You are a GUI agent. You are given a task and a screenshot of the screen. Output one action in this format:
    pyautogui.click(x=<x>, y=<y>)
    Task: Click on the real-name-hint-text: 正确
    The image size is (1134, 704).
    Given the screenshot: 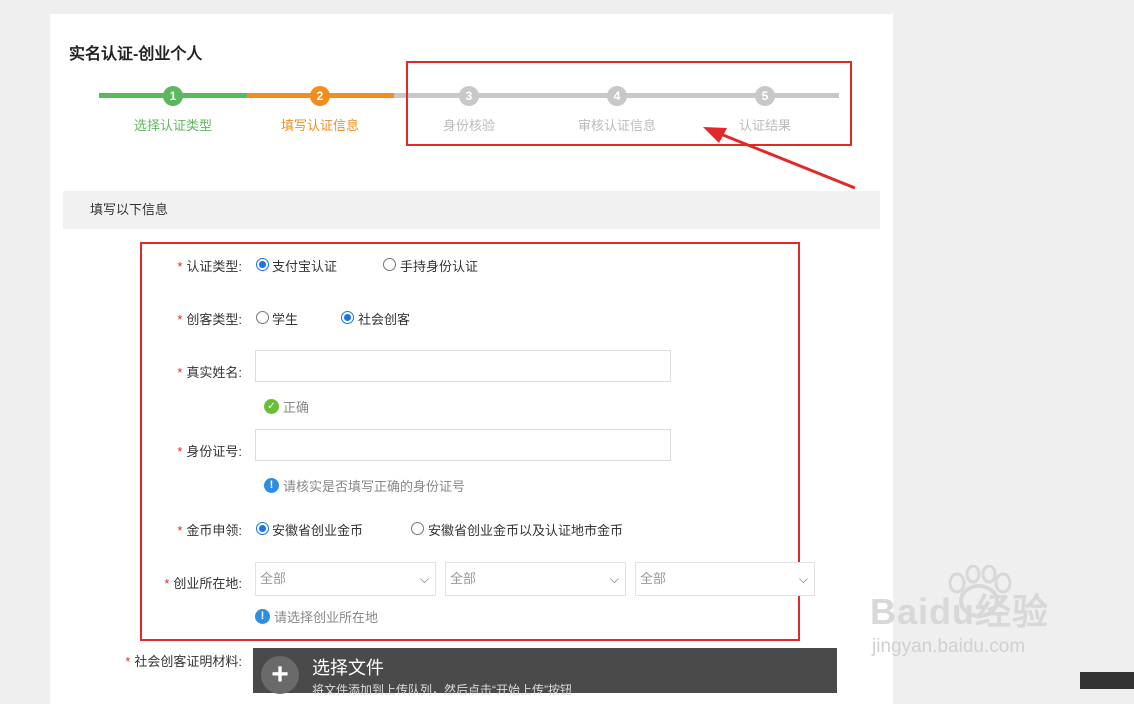 What is the action you would take?
    pyautogui.click(x=296, y=407)
    